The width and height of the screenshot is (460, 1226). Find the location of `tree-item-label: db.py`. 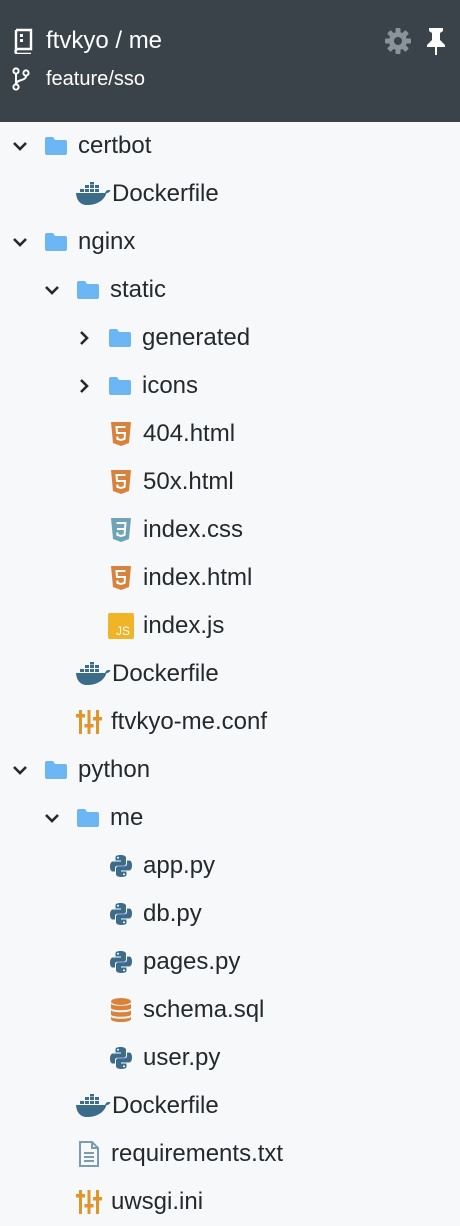

tree-item-label: db.py is located at coordinates (172, 913).